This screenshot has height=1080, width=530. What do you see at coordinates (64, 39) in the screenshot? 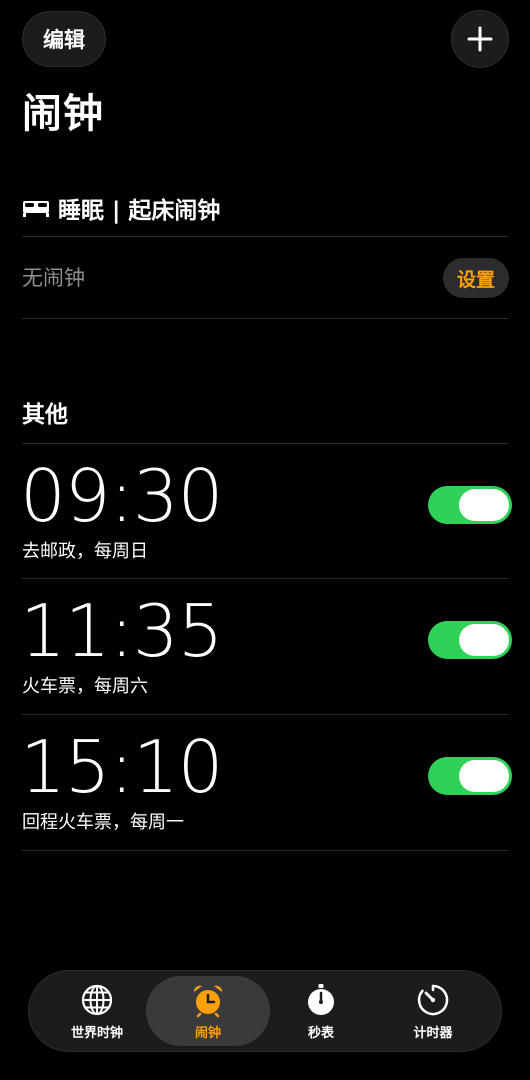
I see `edit-button: 编辑` at bounding box center [64, 39].